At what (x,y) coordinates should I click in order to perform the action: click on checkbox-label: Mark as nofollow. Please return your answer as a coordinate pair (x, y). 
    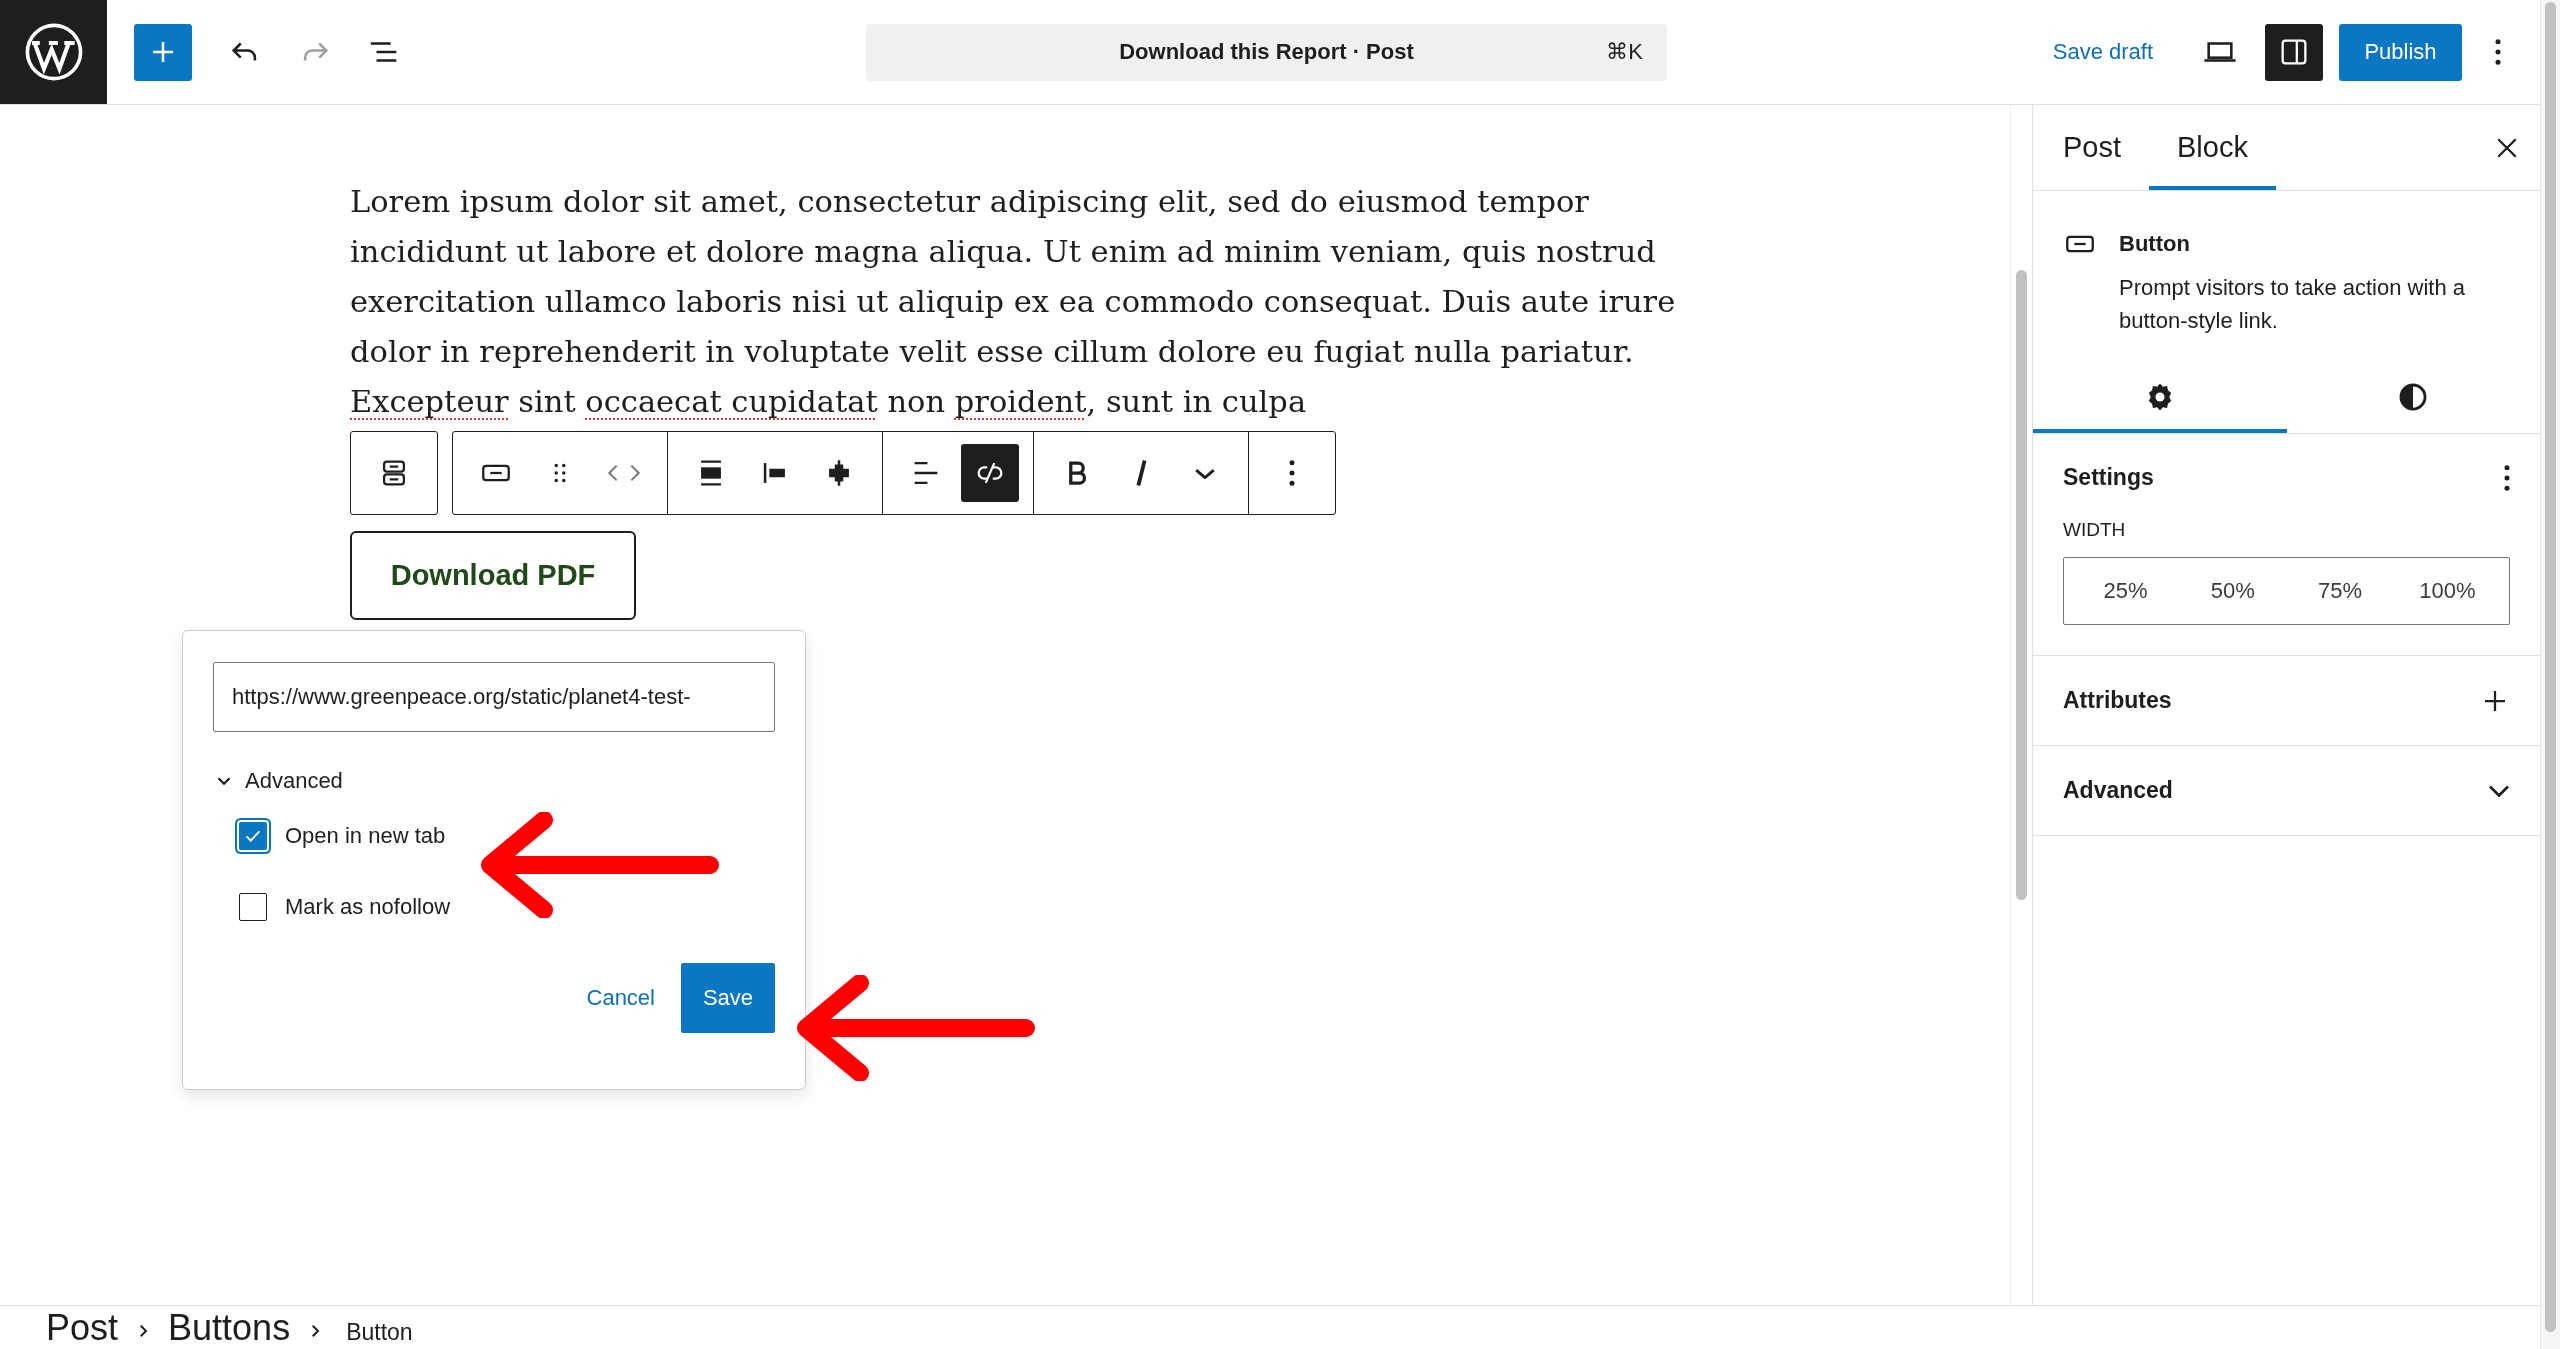
    Looking at the image, I should click on (368, 907).